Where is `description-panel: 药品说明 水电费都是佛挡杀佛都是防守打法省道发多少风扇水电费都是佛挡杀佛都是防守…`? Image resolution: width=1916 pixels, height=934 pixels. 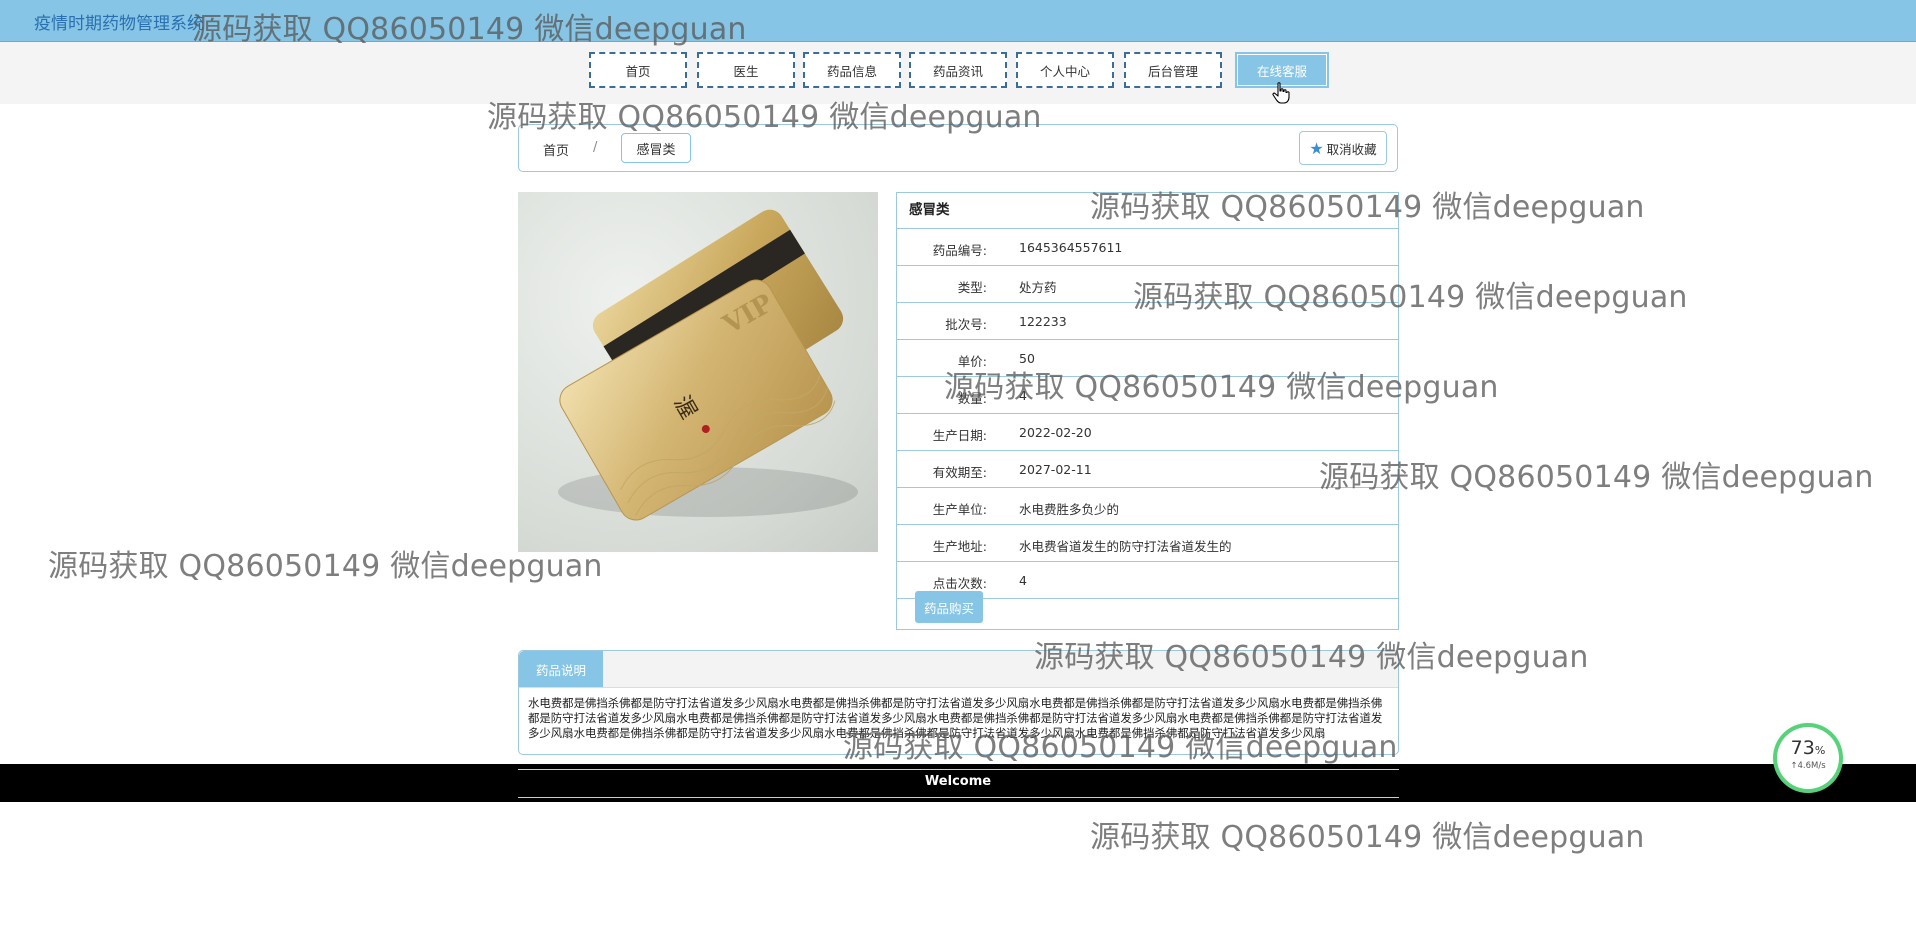
description-panel: 药品说明 水电费都是佛挡杀佛都是防守打法省道发多少风扇水电费都是佛挡杀佛都是防守… is located at coordinates (958, 702).